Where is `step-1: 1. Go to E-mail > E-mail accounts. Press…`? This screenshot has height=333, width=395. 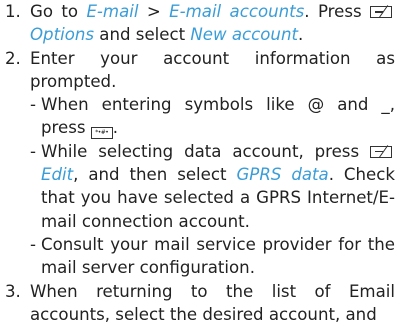
step-1: 1. Go to E-mail > E-mail accounts. Press… is located at coordinates (197, 23).